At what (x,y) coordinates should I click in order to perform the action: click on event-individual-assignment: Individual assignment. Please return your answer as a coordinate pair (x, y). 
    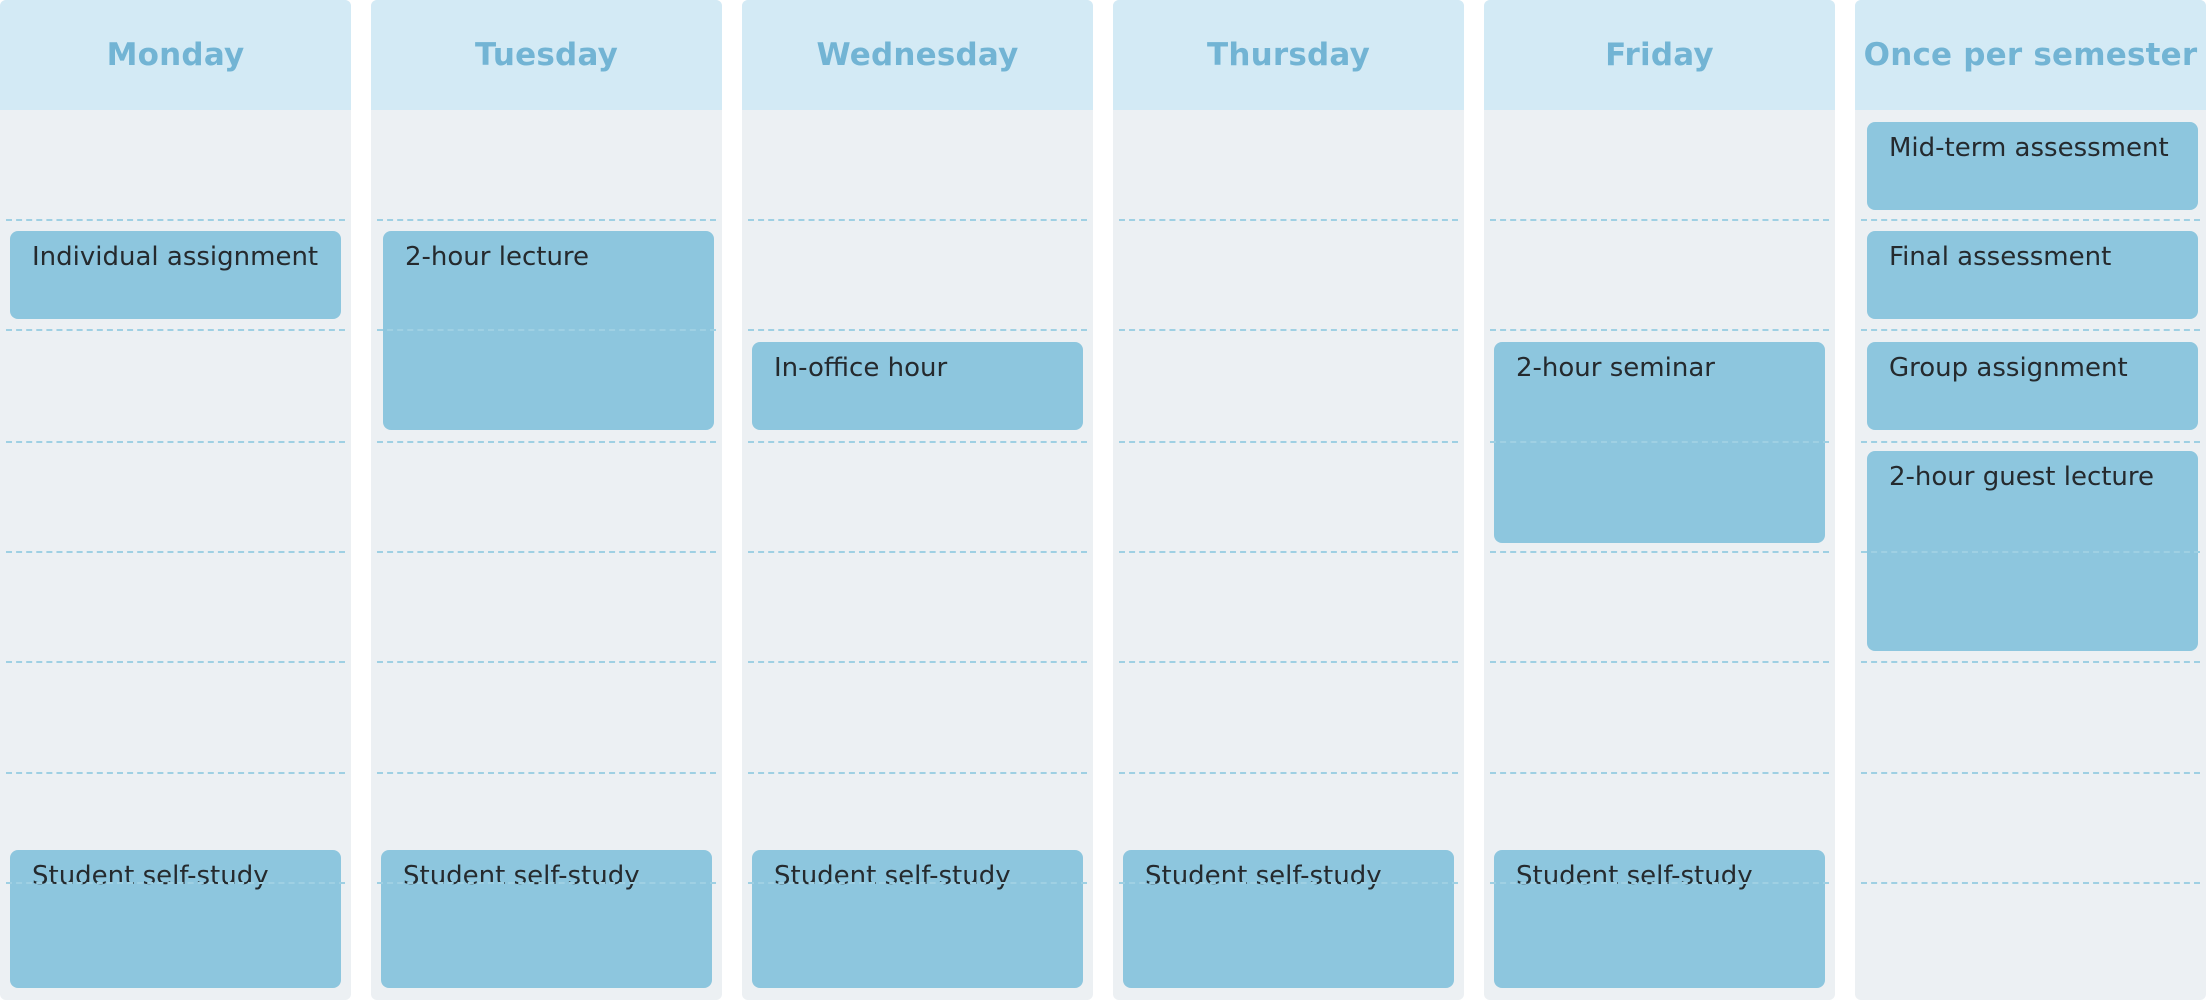
    Looking at the image, I should click on (175, 275).